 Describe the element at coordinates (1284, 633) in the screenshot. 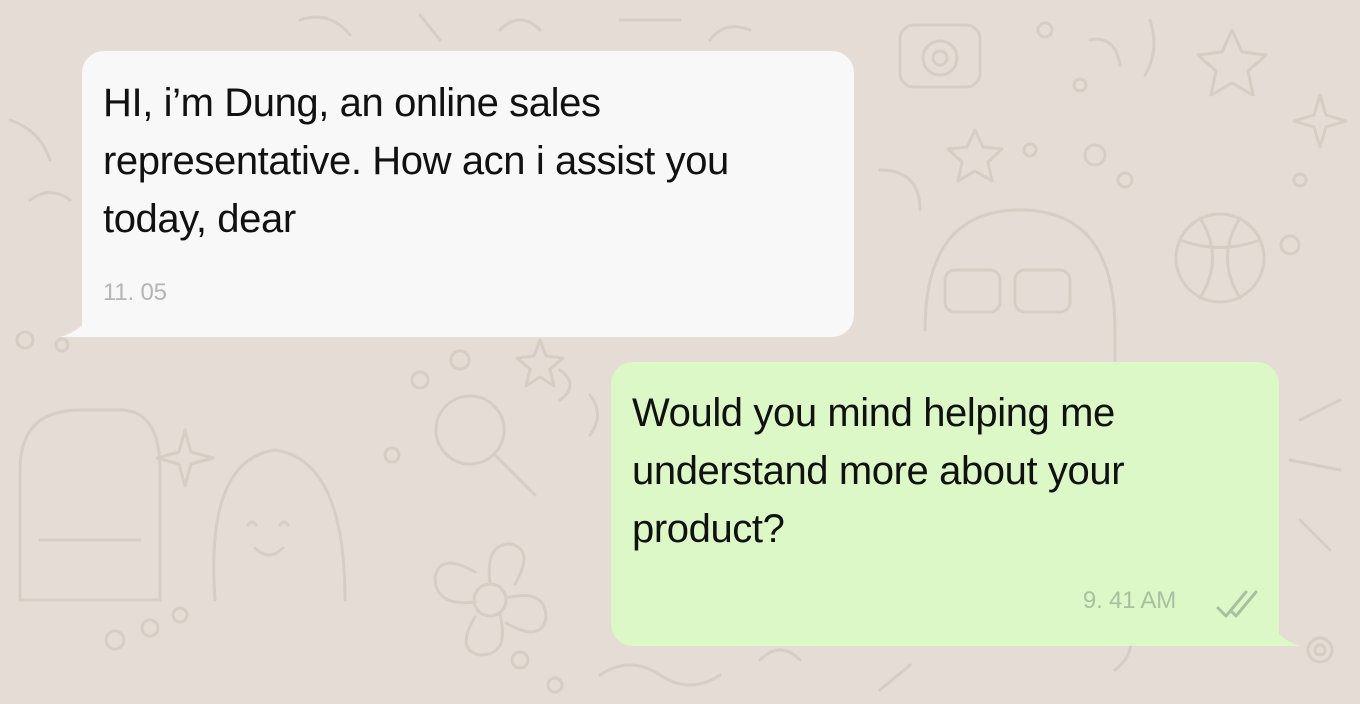

I see `outgoing-bubble-tail` at that location.